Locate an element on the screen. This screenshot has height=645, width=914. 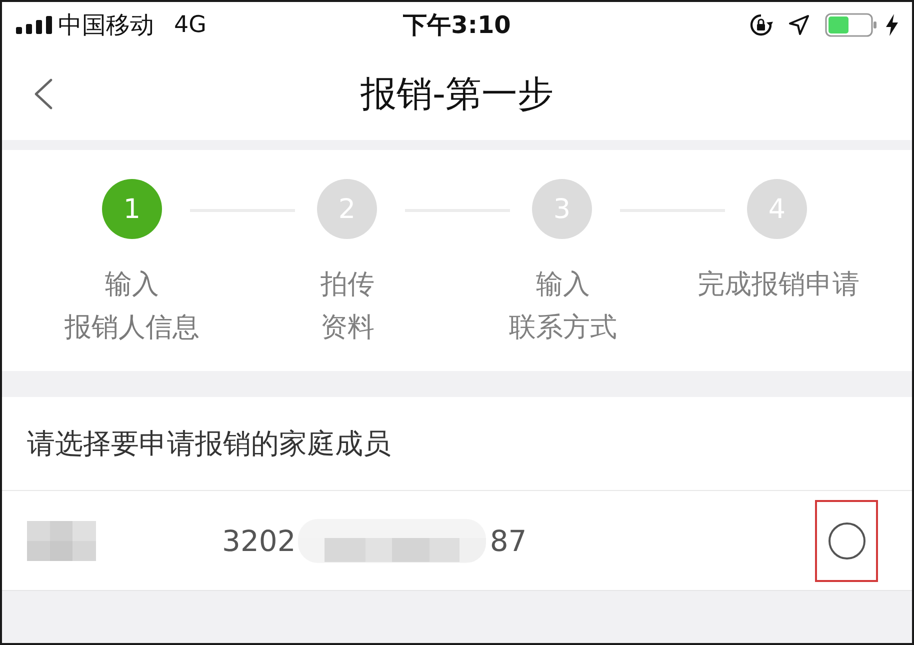
step-label: 输入 报销人信息 is located at coordinates (132, 306).